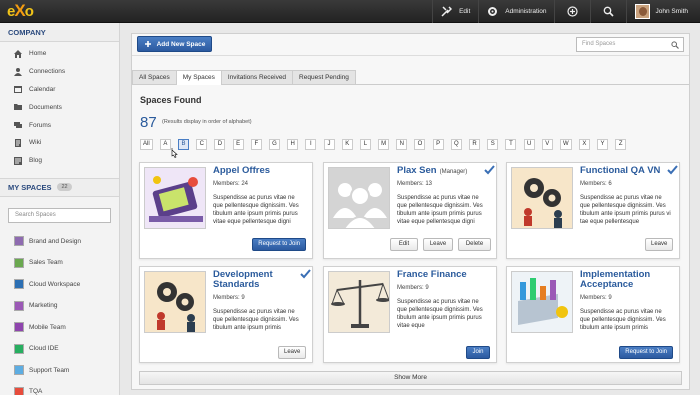 This screenshot has height=395, width=700. What do you see at coordinates (402, 144) in the screenshot?
I see `alphabet-letter-n: N` at bounding box center [402, 144].